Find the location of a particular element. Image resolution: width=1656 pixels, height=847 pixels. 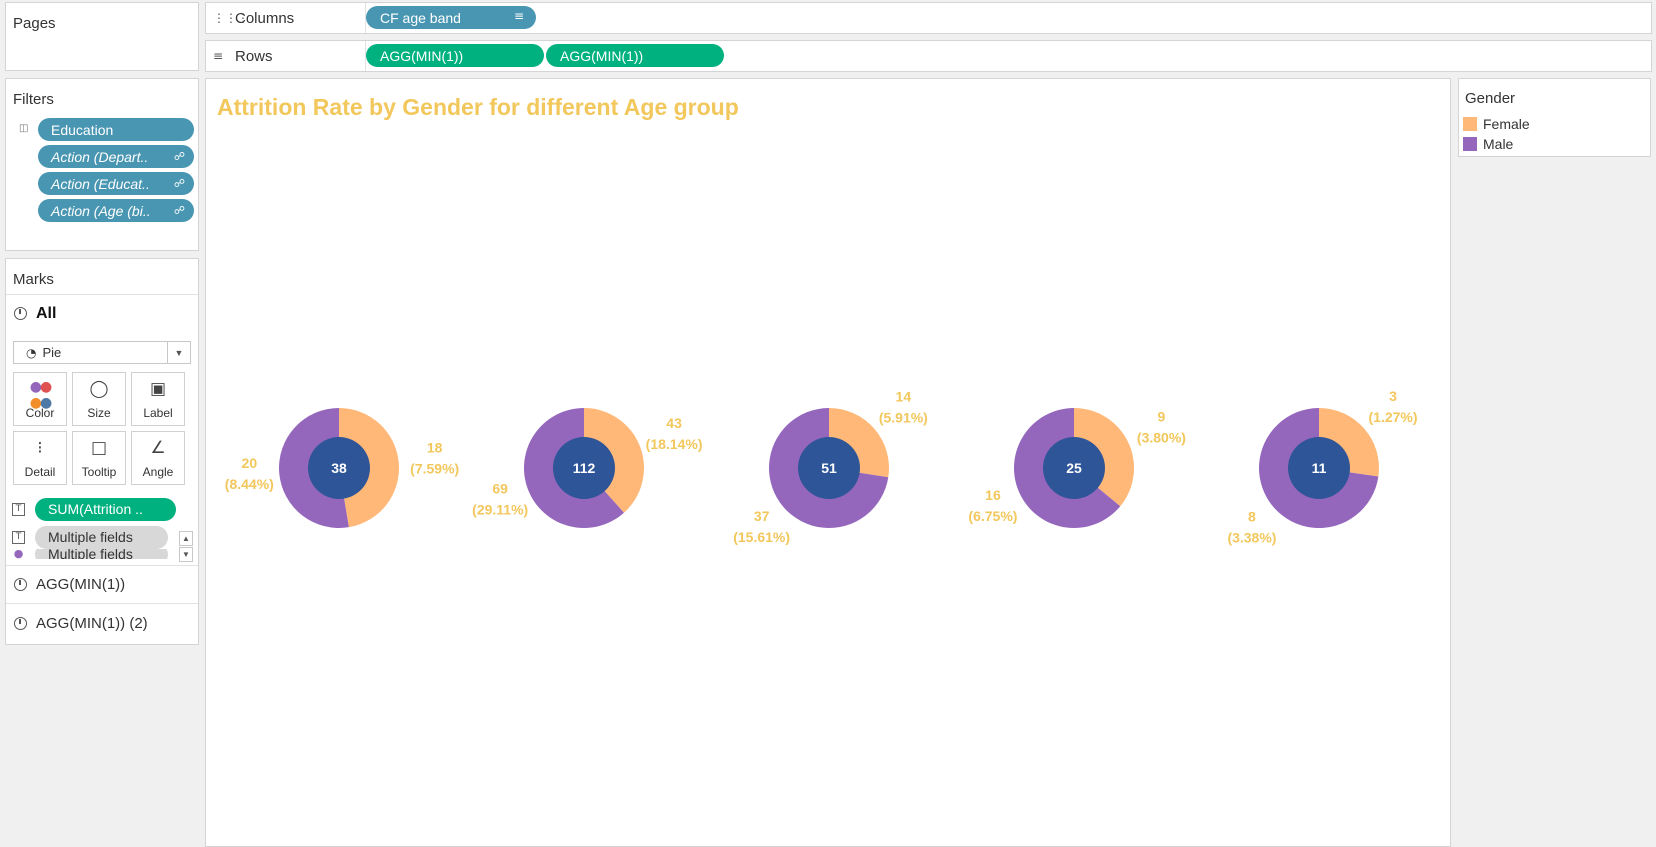

marks-card-all: All is located at coordinates (102, 313).